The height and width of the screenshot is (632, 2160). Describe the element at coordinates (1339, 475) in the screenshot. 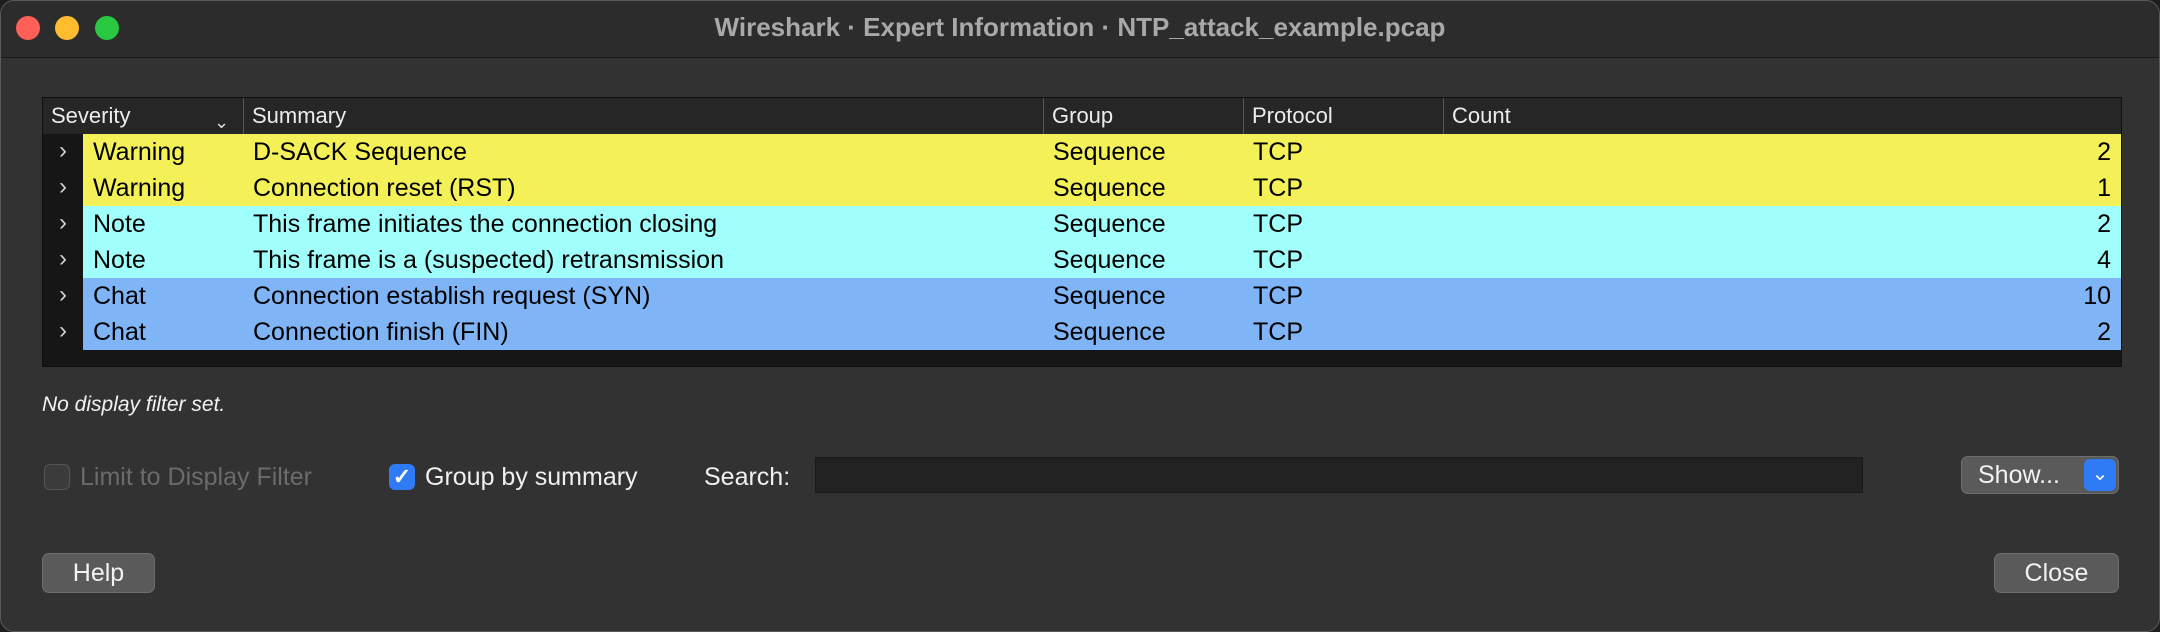

I see `search-input` at that location.